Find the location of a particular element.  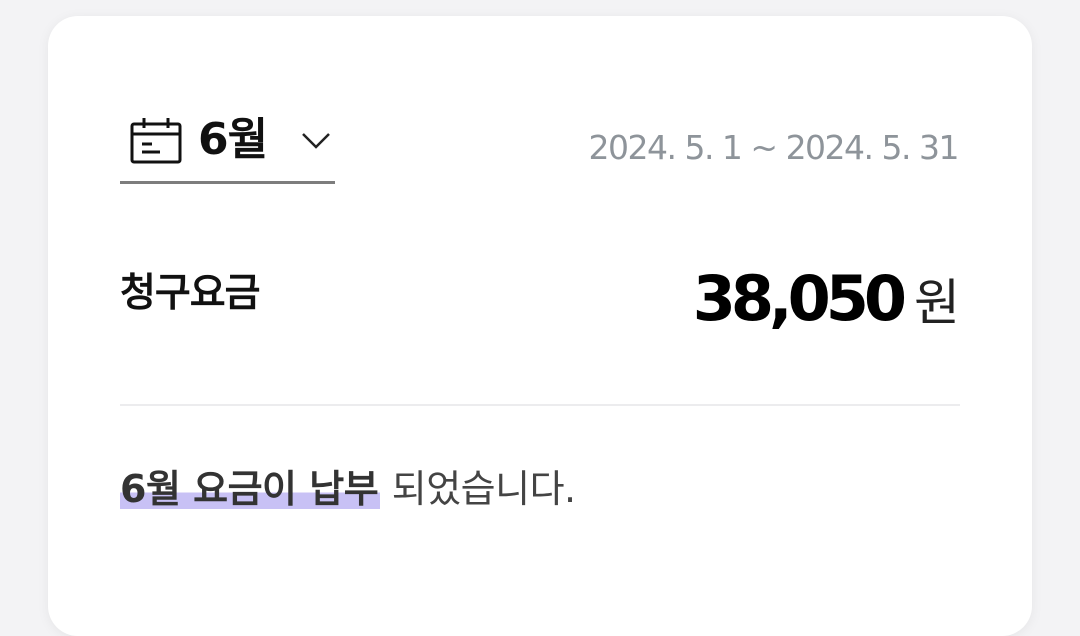

payment-status-message: 6월 요금이 납부 되었습니다. is located at coordinates (348, 489).